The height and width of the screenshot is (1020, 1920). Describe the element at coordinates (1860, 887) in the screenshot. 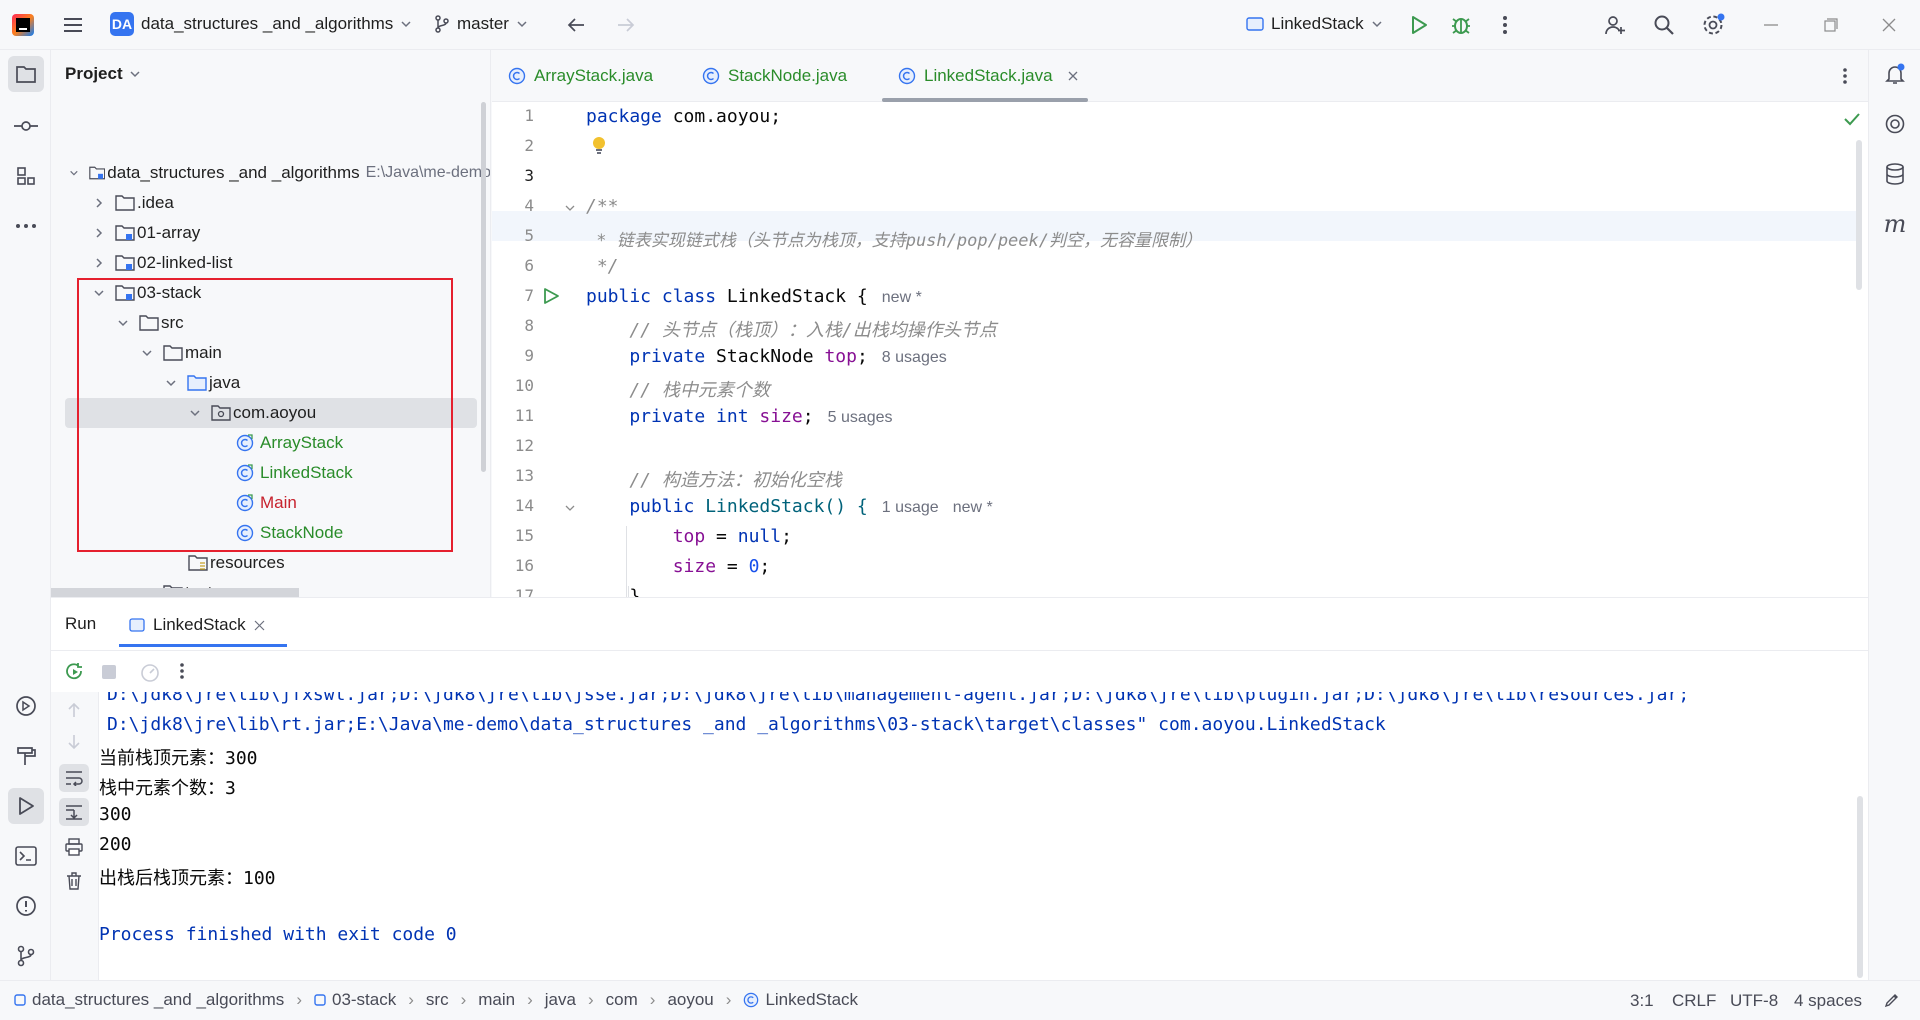

I see `console-scrollbar` at that location.